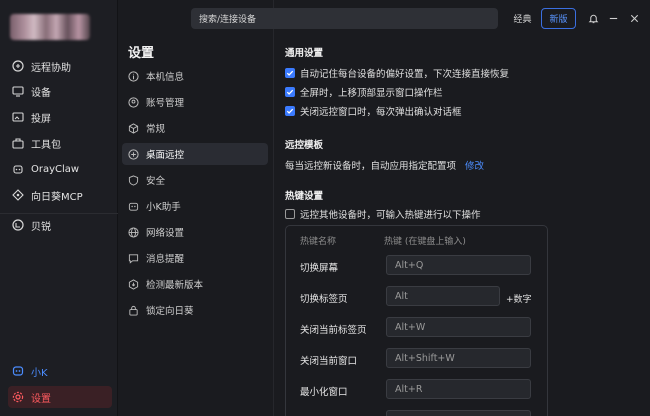  Describe the element at coordinates (165, 77) in the screenshot. I see `settings-item-label: 本机信息` at that location.